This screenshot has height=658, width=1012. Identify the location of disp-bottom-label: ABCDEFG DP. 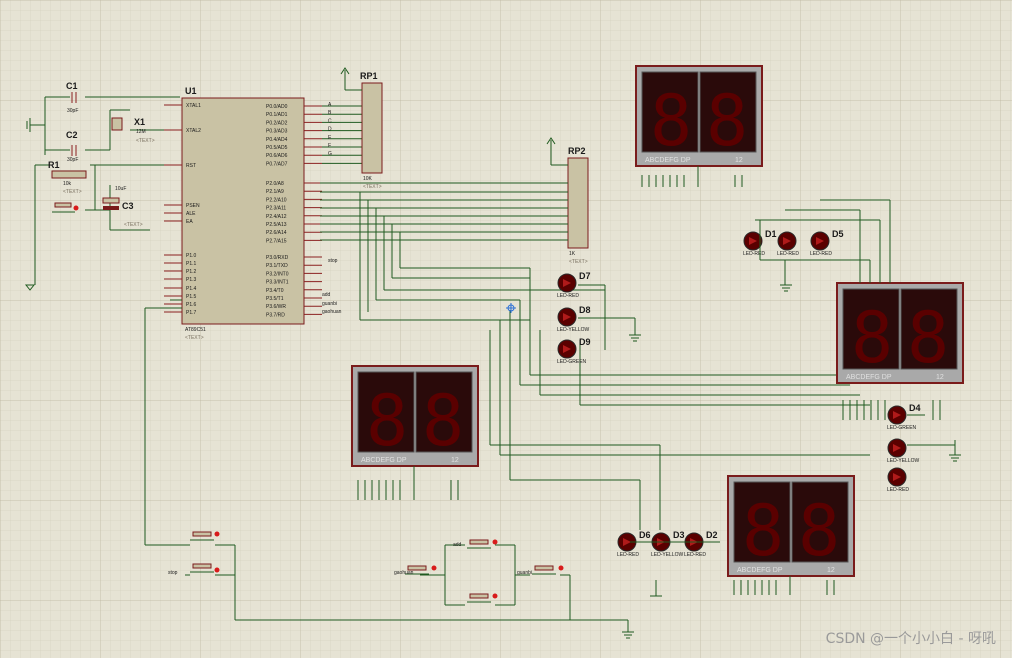
(760, 570).